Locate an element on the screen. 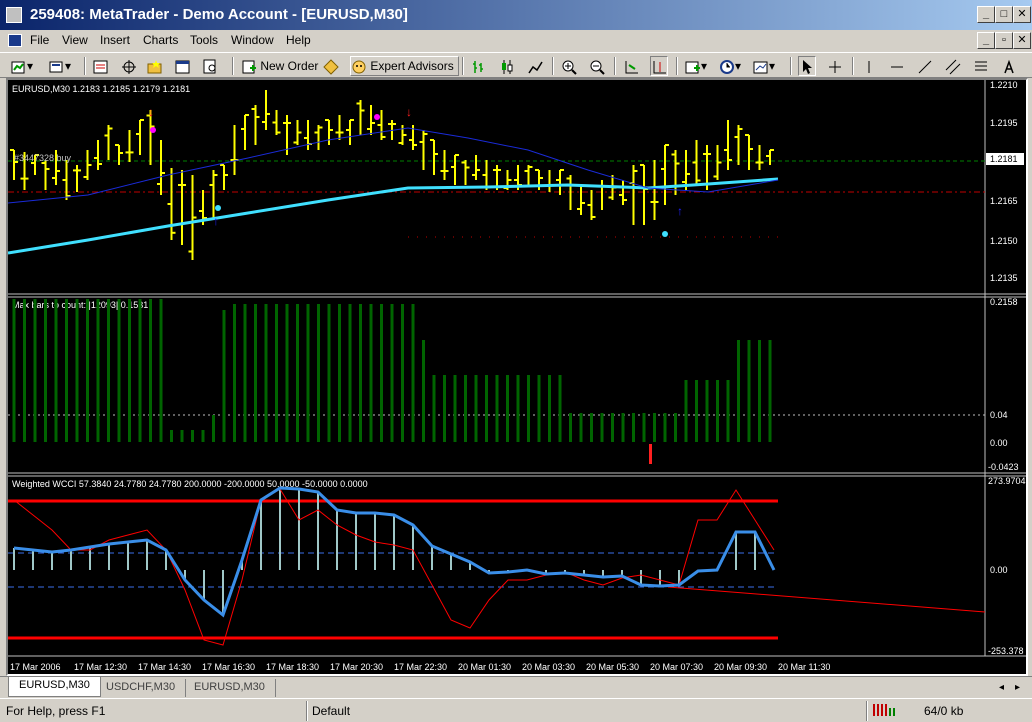  diamond-icon is located at coordinates (331, 67).